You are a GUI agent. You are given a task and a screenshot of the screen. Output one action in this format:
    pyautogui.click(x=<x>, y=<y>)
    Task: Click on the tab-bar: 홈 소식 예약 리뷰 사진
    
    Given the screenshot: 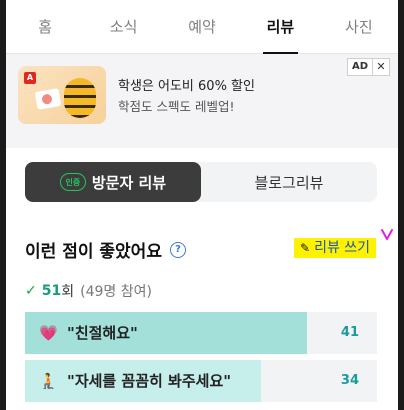 What is the action you would take?
    pyautogui.click(x=202, y=27)
    